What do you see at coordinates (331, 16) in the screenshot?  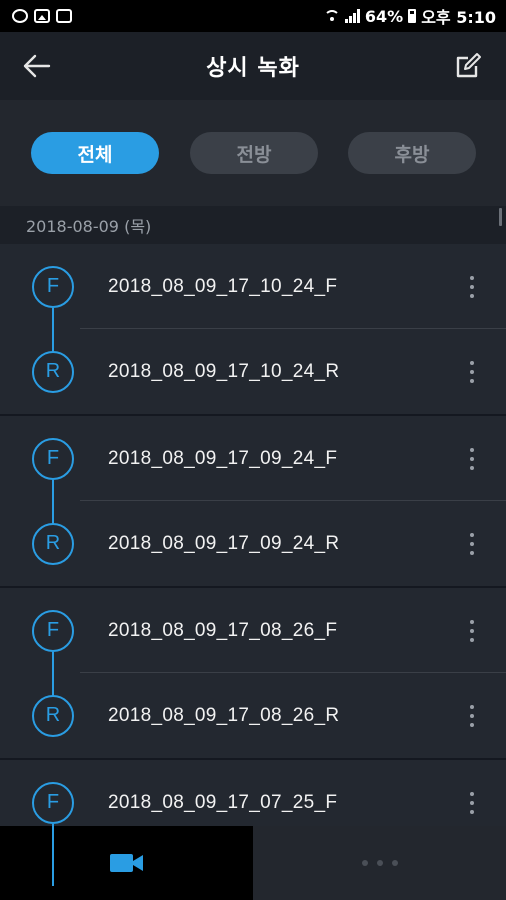 I see `wifi-icon` at bounding box center [331, 16].